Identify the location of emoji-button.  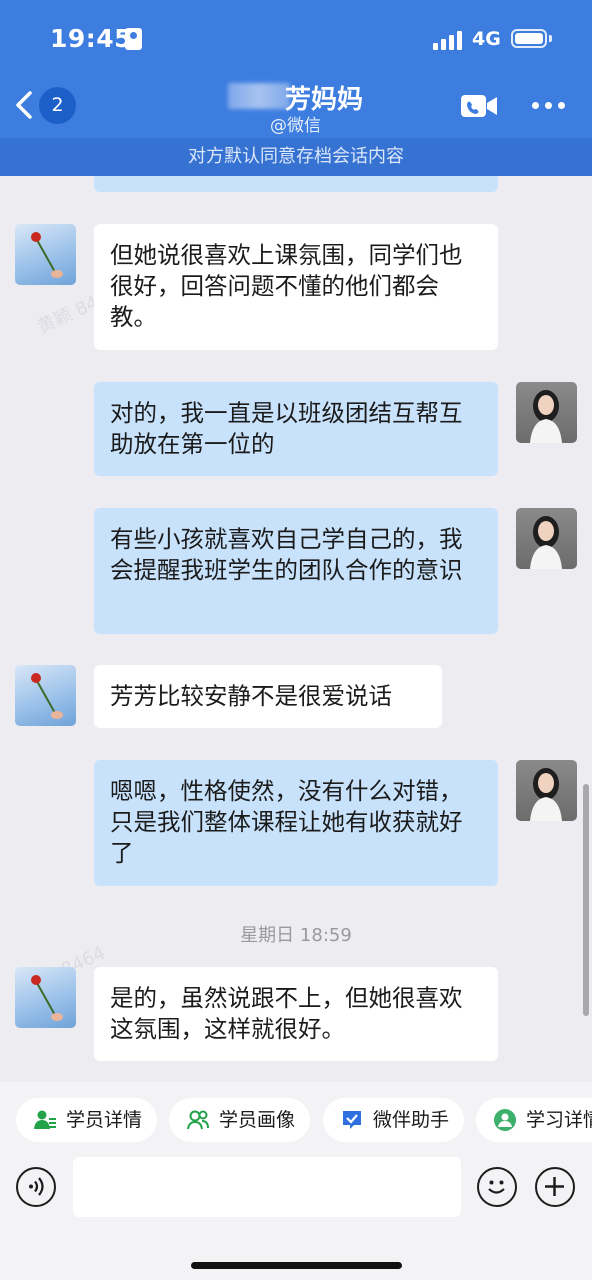
(497, 1187).